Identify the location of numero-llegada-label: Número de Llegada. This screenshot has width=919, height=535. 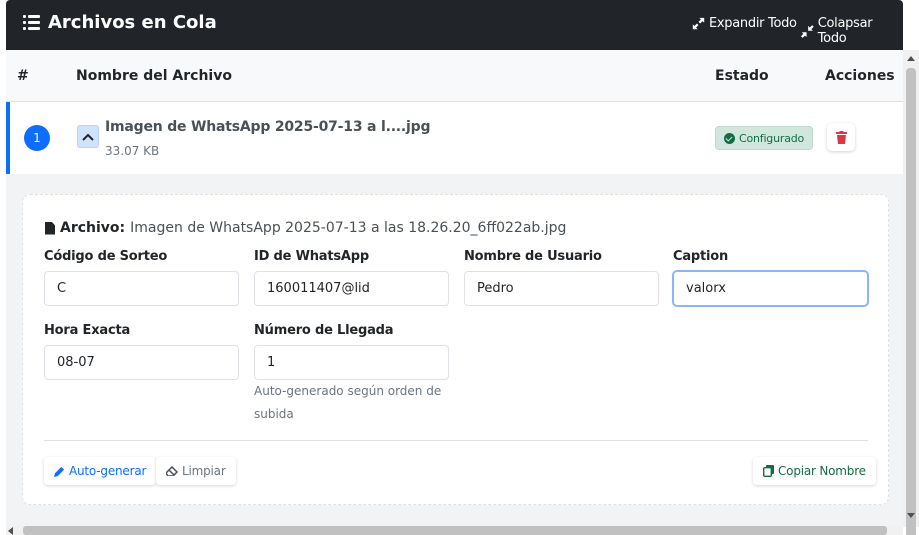
(324, 330).